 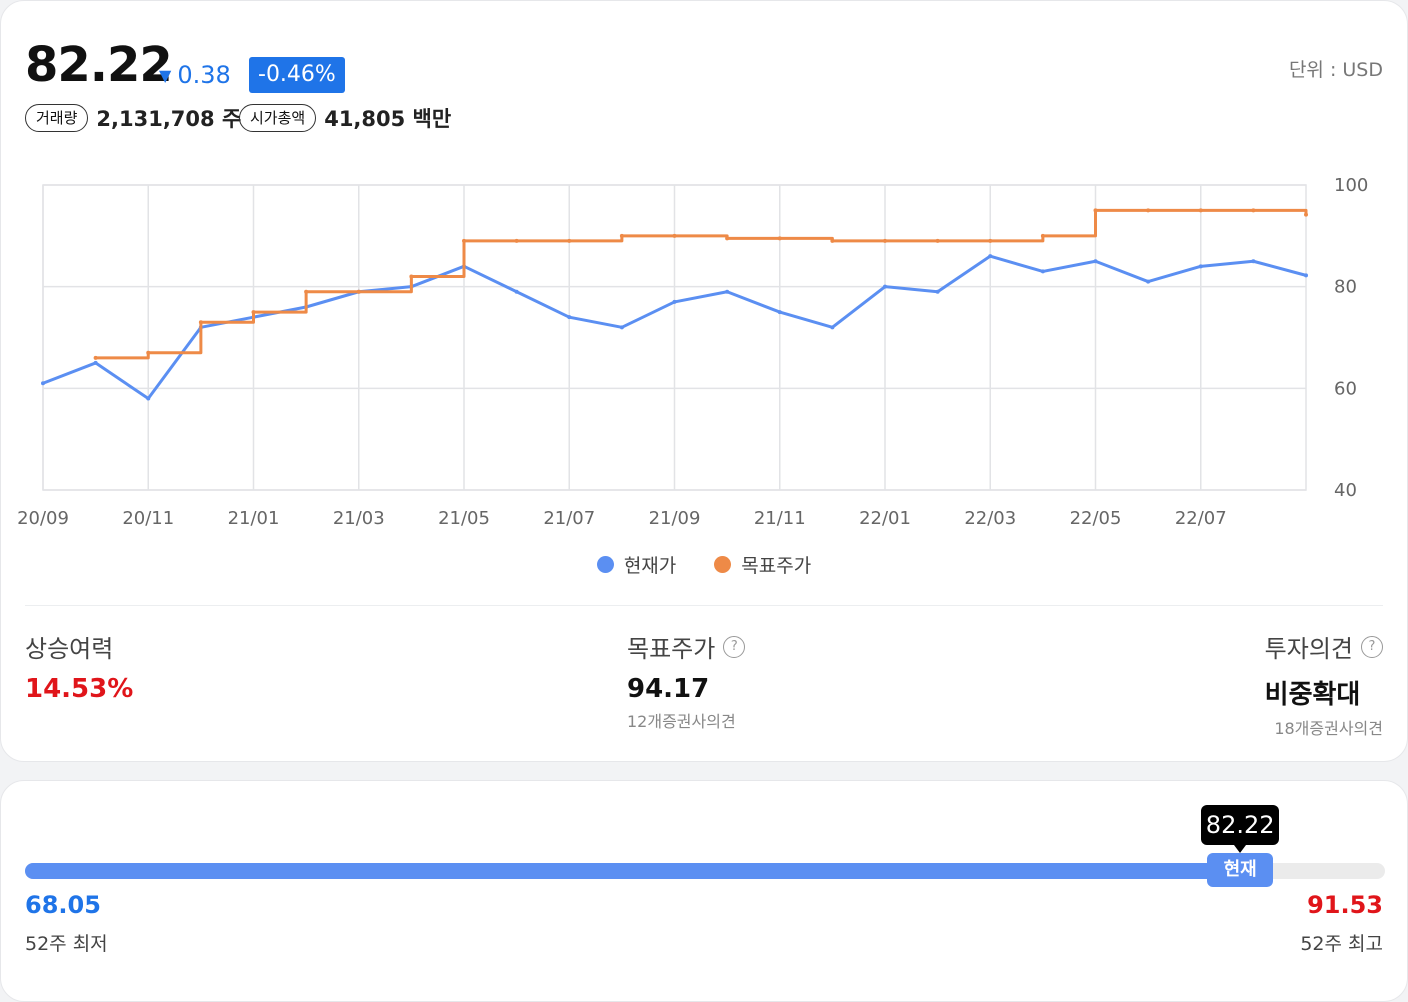 I want to click on upside-label: 상승여력, so click(x=69, y=649).